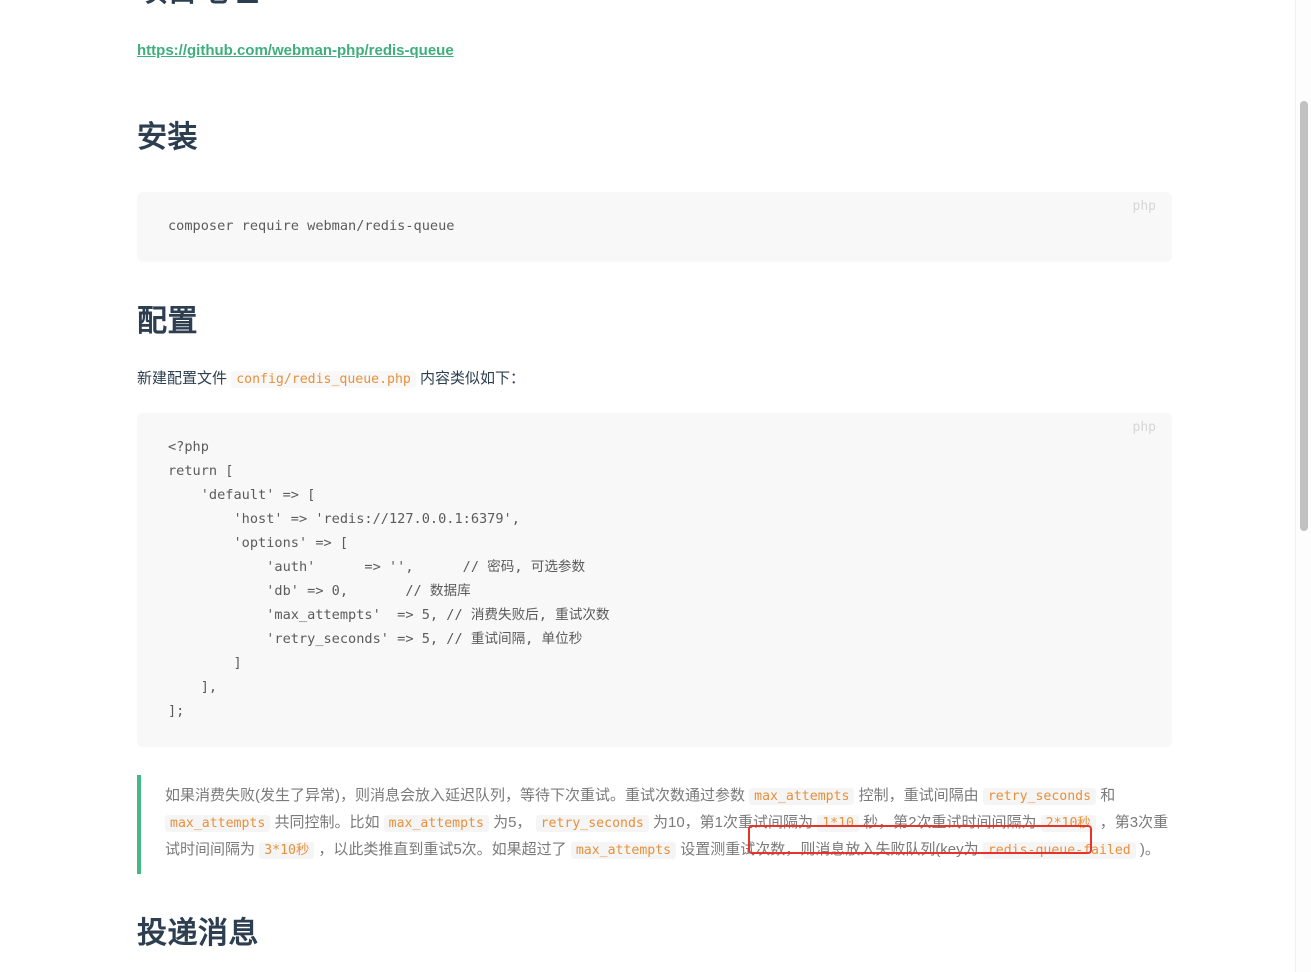 Image resolution: width=1311 pixels, height=972 pixels. What do you see at coordinates (1059, 850) in the screenshot?
I see `callout-code-failed-queue-key: redis-queue-failed` at bounding box center [1059, 850].